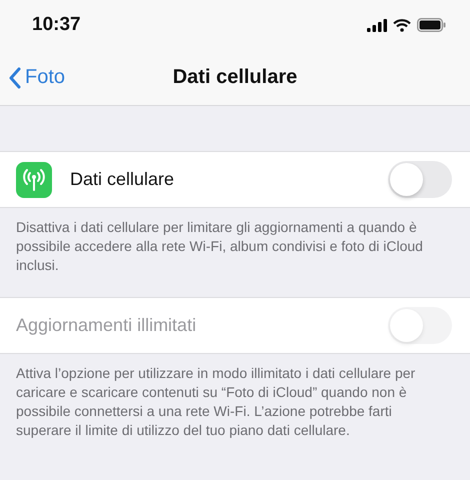  I want to click on setting-label: Dati cellulare, so click(123, 179).